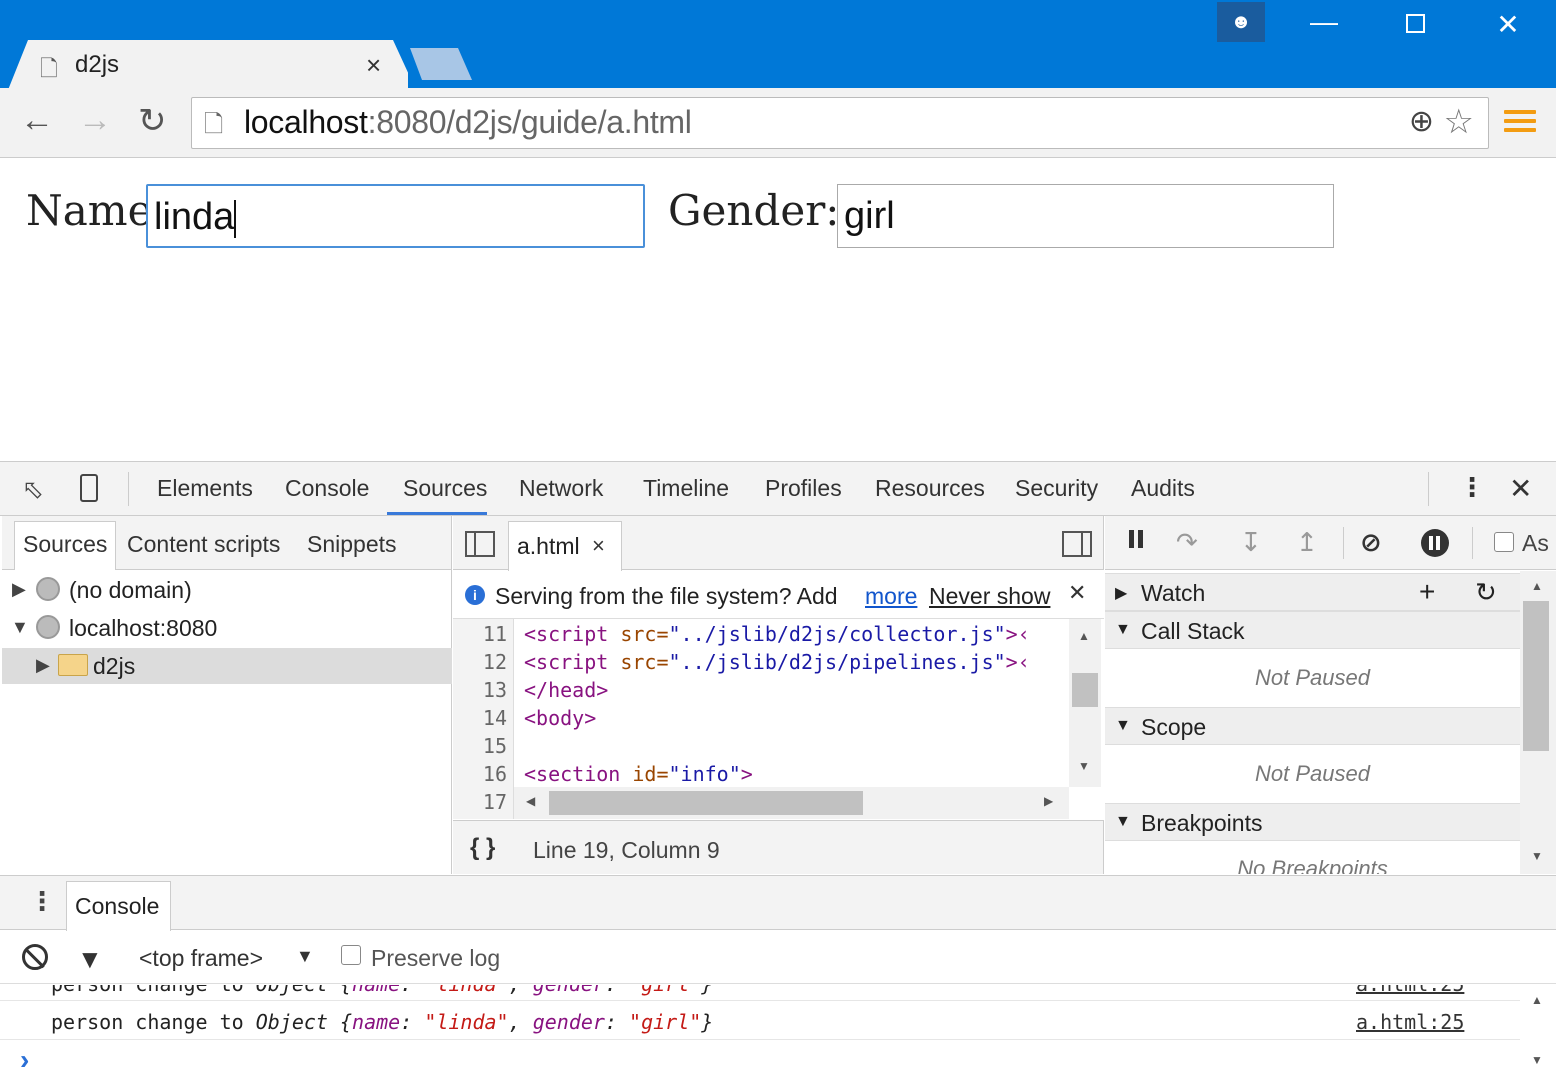 This screenshot has height=1083, width=1556. I want to click on close-window-button: ✕, so click(1508, 24).